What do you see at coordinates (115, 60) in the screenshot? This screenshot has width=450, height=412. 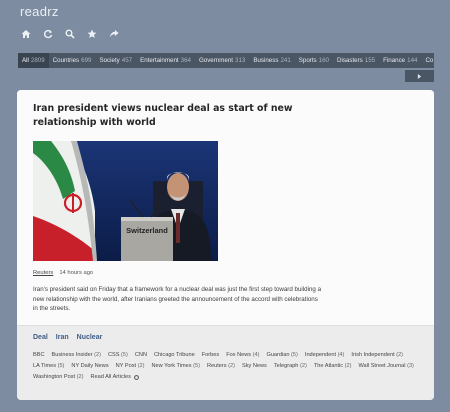 I see `category-tab-society: Society 457` at bounding box center [115, 60].